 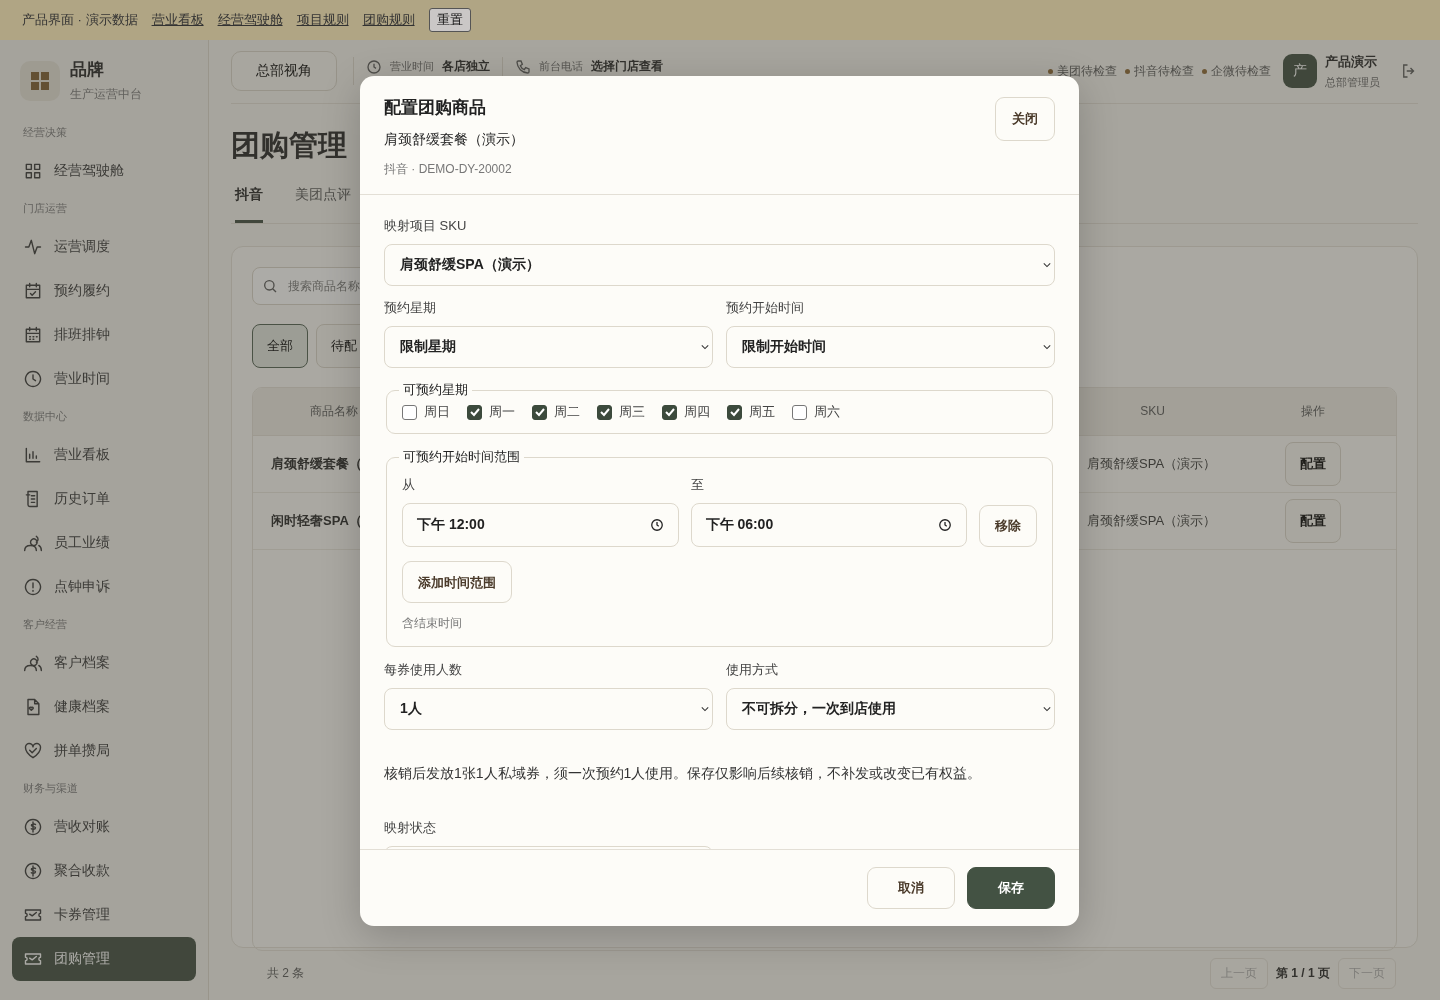 What do you see at coordinates (1025, 119) in the screenshot?
I see `close-button: 关闭` at bounding box center [1025, 119].